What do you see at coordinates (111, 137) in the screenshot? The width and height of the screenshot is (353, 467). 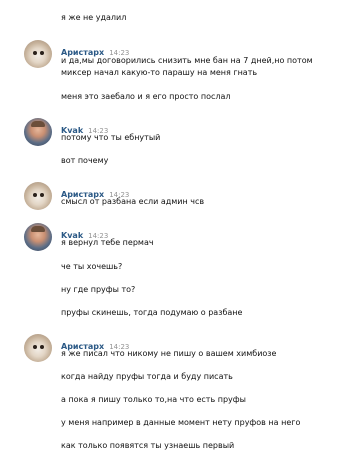 I see `message-line: потому что ты ебнутый` at bounding box center [111, 137].